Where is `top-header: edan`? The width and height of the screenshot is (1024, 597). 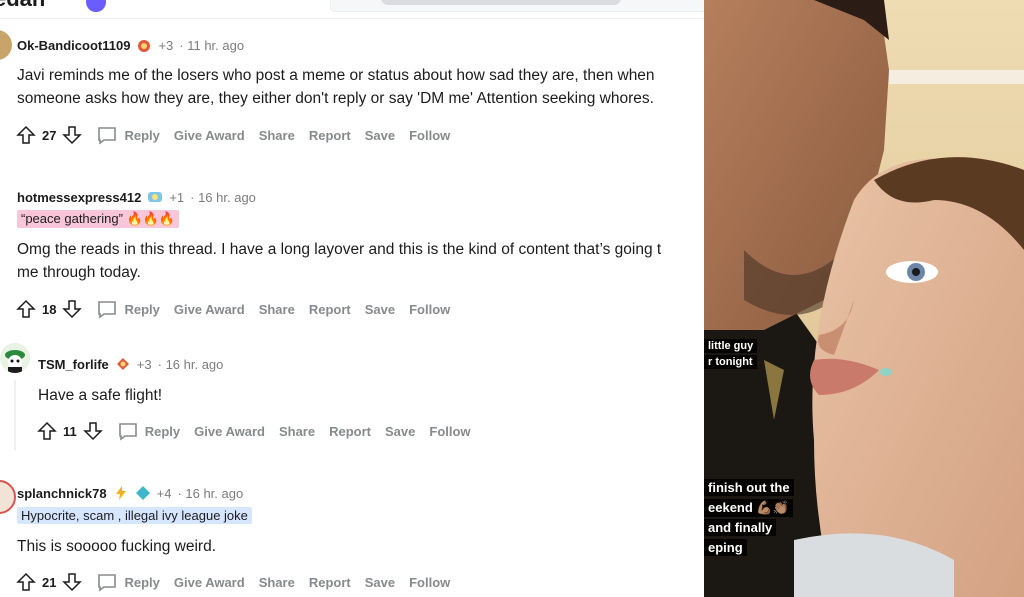 top-header: edan is located at coordinates (352, 9).